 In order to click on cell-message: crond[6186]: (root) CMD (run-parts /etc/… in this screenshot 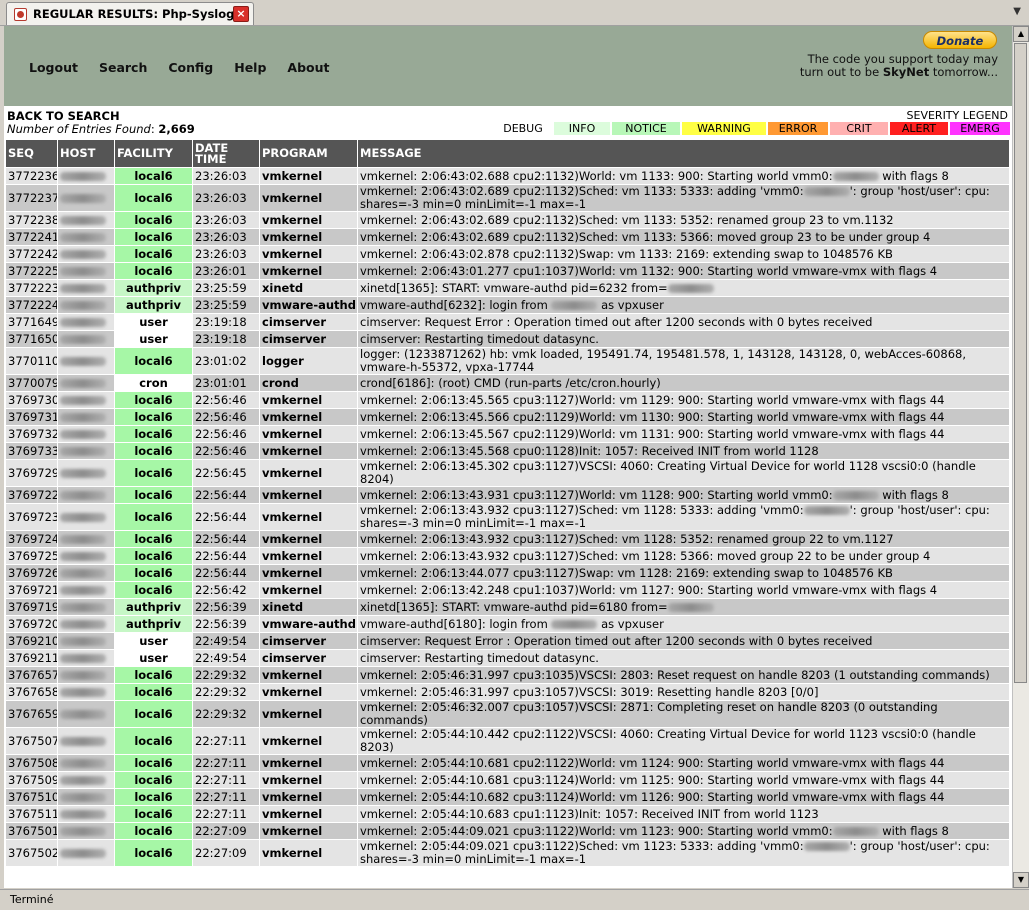, I will do `click(683, 383)`.